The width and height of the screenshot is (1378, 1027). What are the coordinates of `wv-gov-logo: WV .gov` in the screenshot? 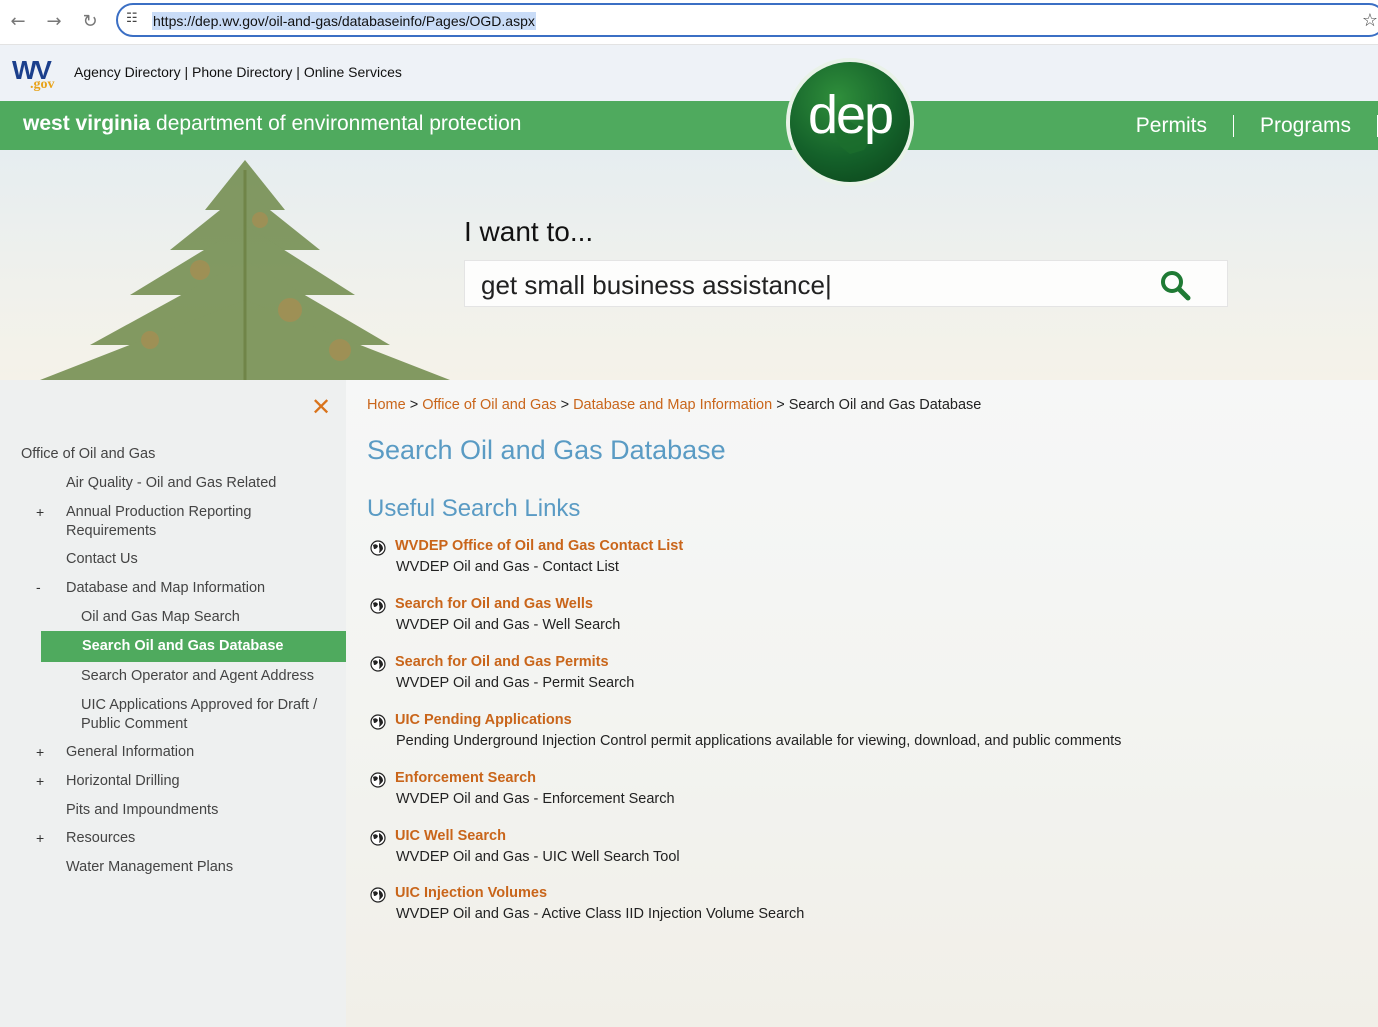 It's located at (37, 74).